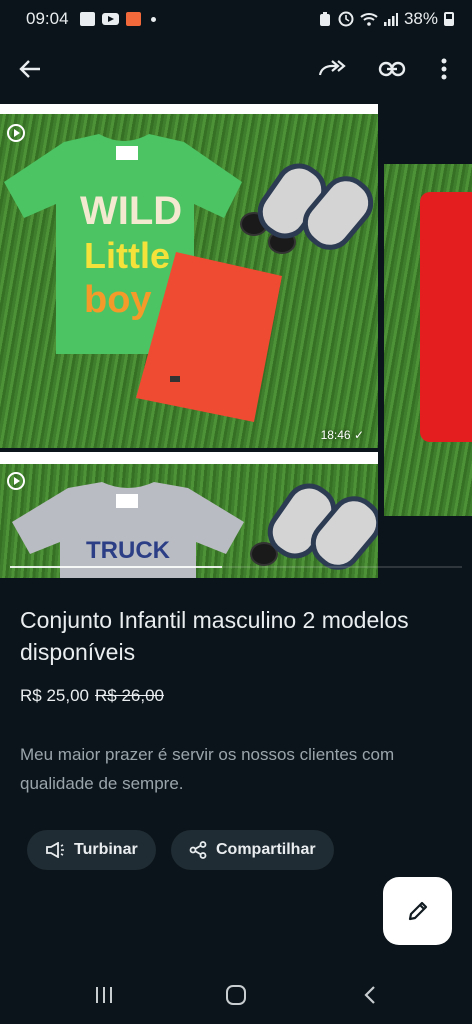 This screenshot has height=1024, width=472. I want to click on battery-percentage: 38%, so click(420, 18).